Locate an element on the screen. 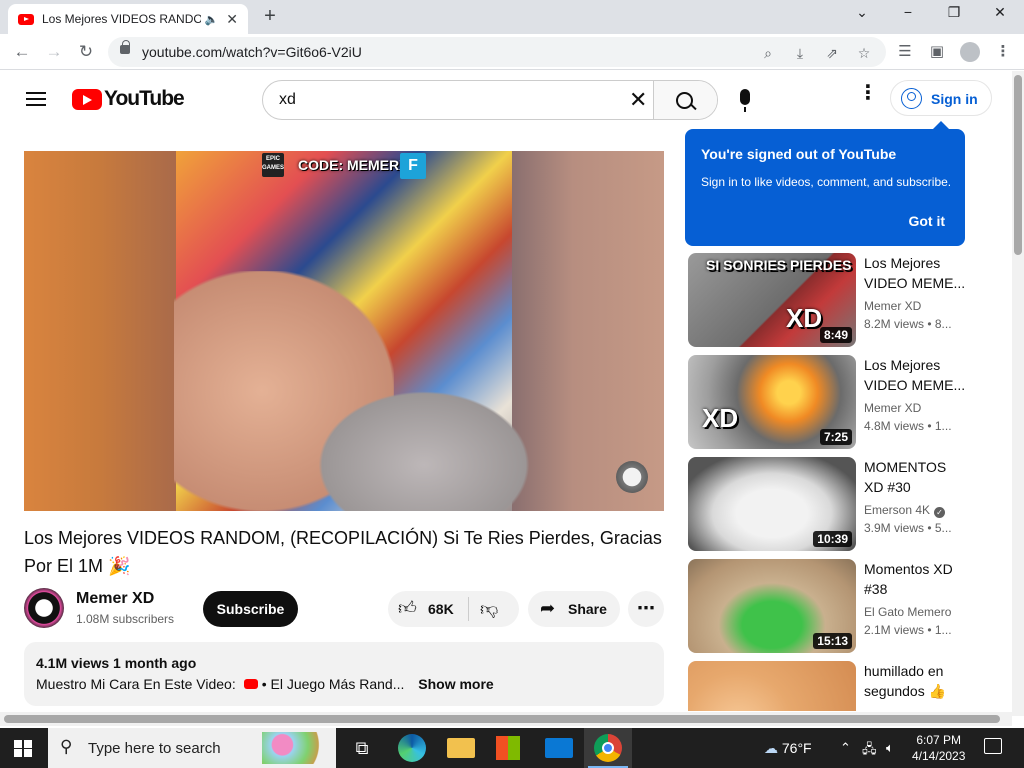 The height and width of the screenshot is (768, 1024). taskbar-search: ⚲ Type here to search is located at coordinates (192, 748).